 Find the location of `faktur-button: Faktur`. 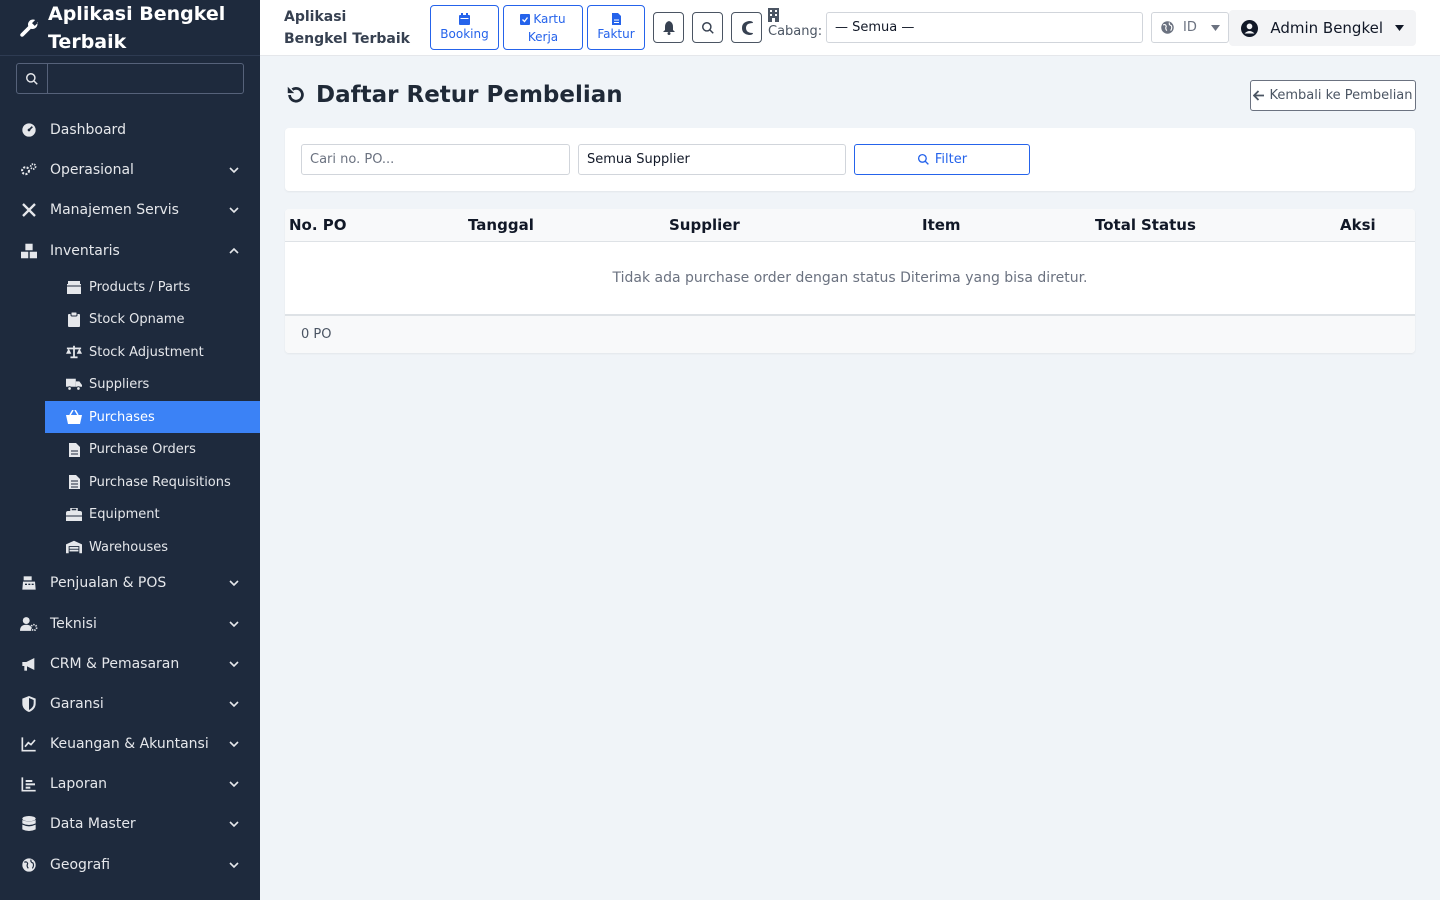

faktur-button: Faktur is located at coordinates (616, 27).